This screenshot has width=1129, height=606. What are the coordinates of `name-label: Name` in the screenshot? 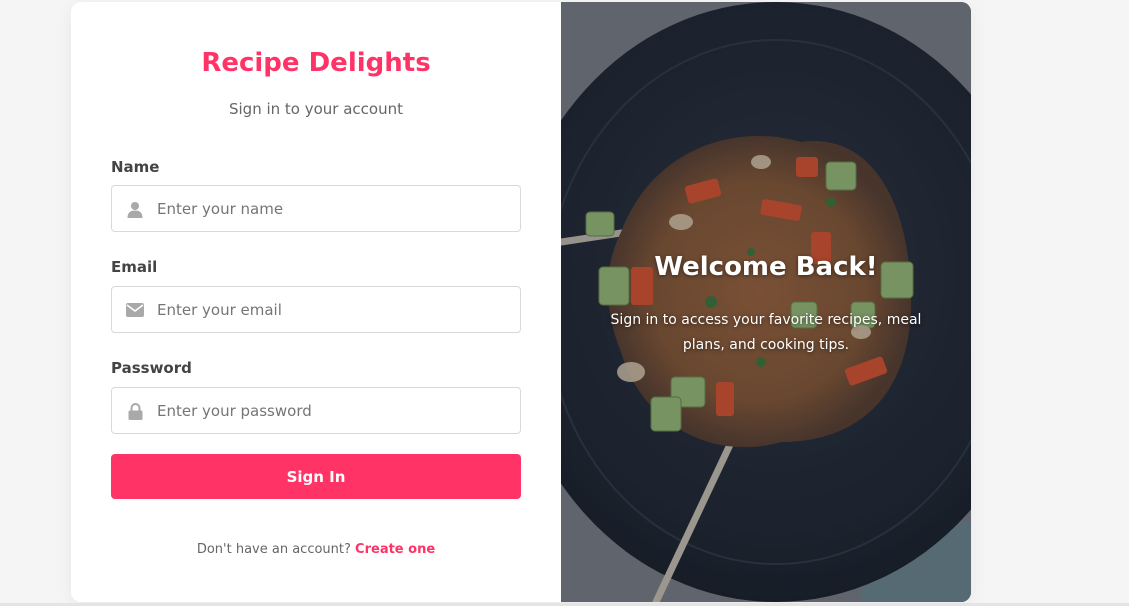 It's located at (135, 167).